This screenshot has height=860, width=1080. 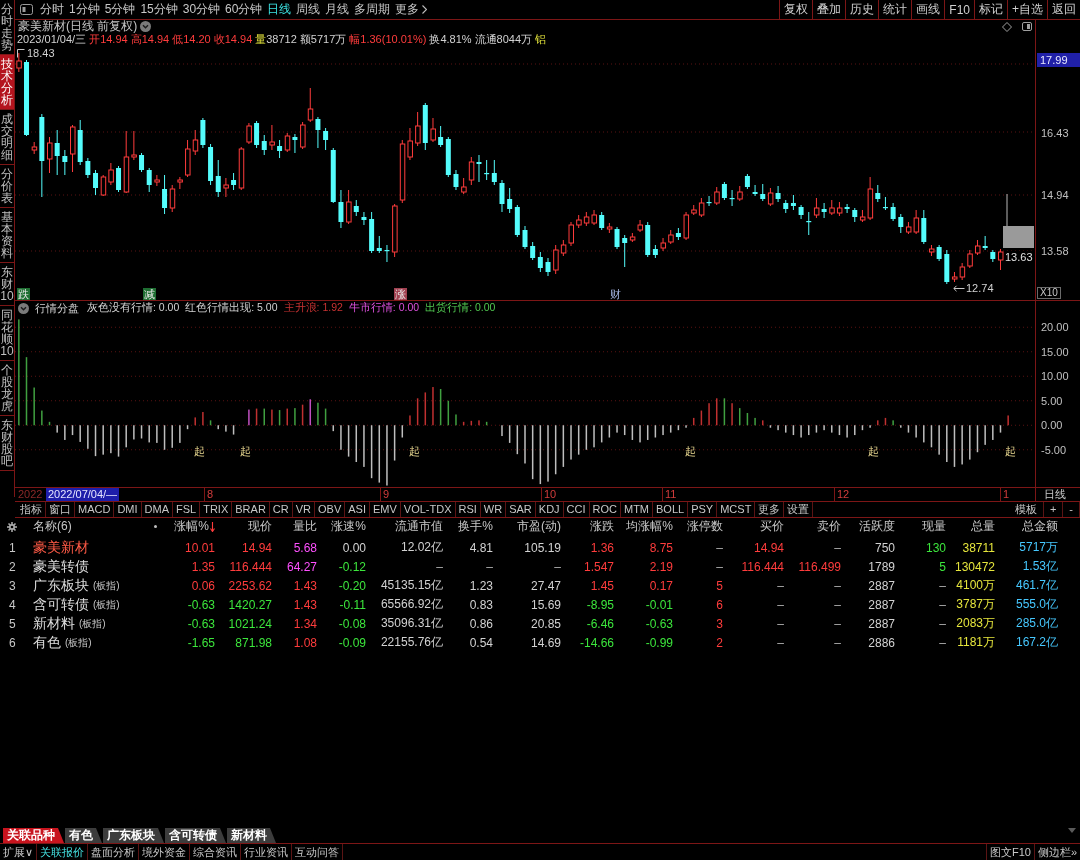 I want to click on indicator-tab: DMA, so click(x=157, y=509).